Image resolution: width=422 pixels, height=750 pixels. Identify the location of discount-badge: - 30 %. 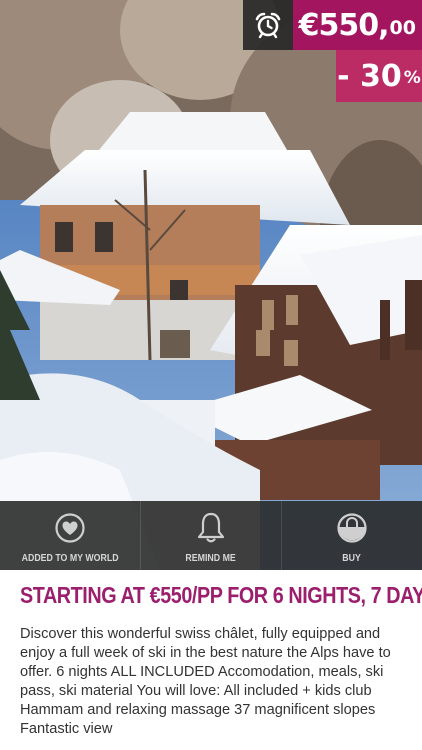
(379, 76).